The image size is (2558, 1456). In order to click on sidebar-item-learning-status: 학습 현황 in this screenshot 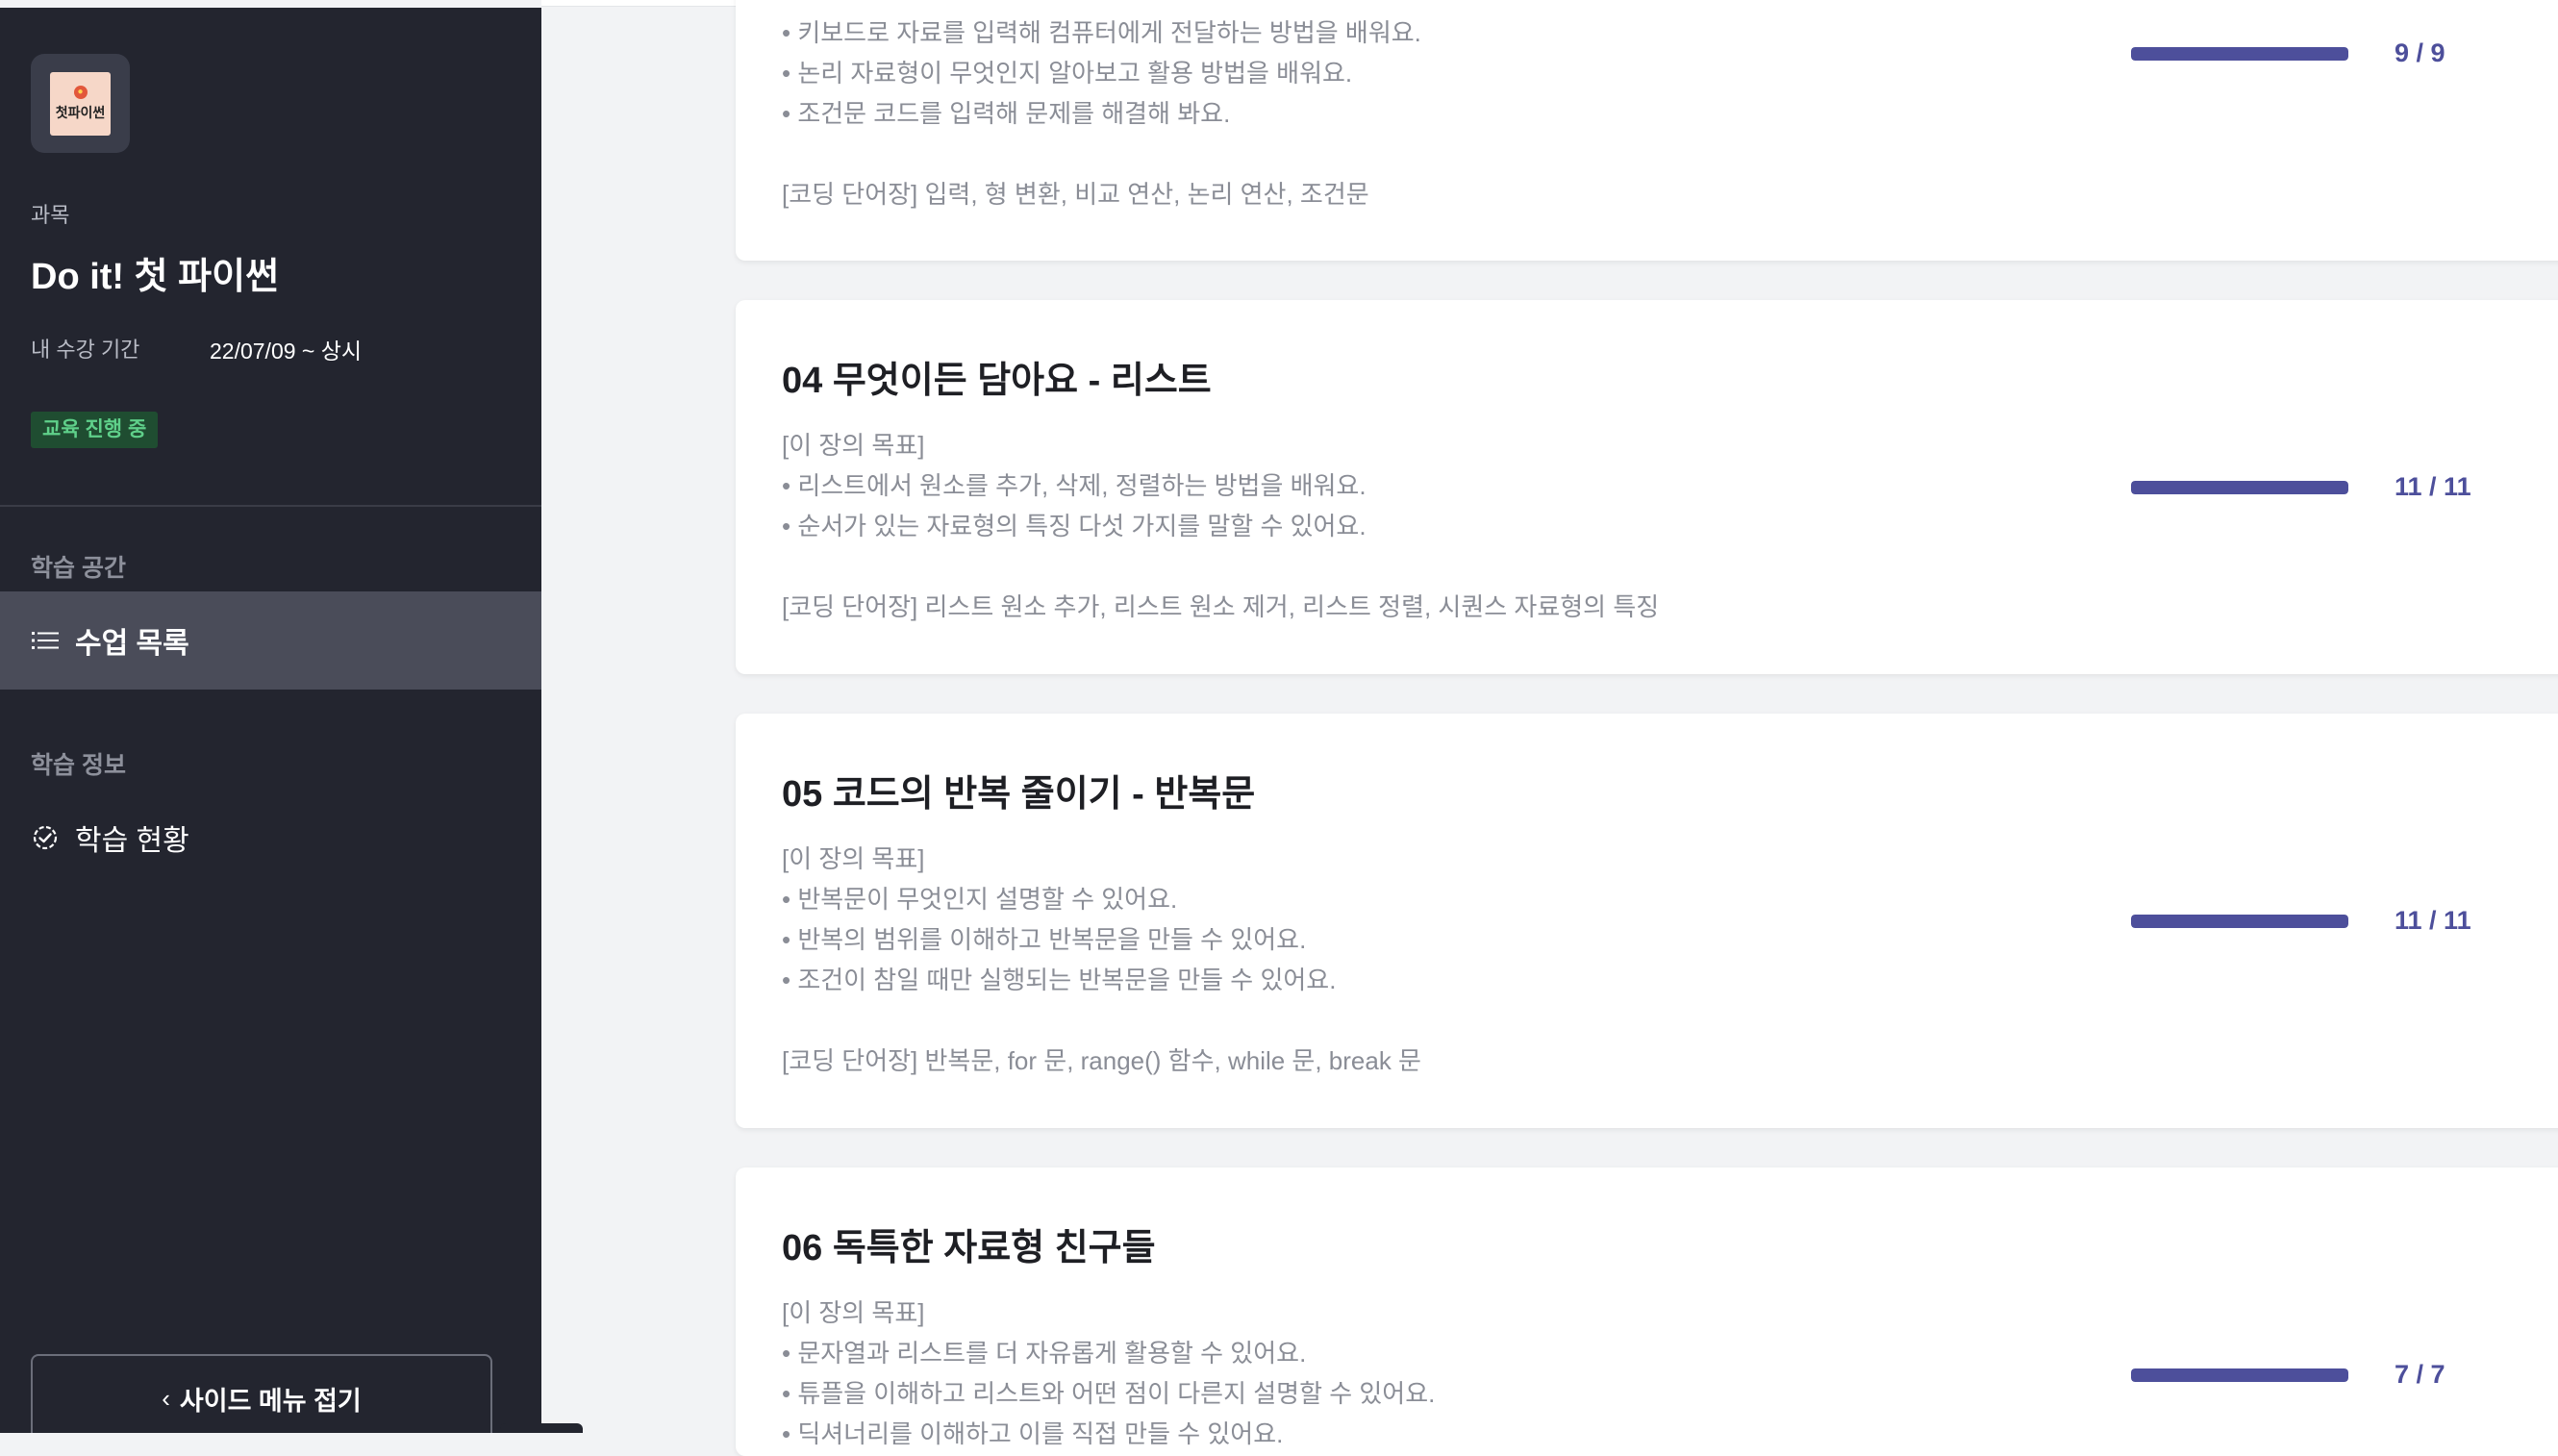, I will do `click(270, 838)`.